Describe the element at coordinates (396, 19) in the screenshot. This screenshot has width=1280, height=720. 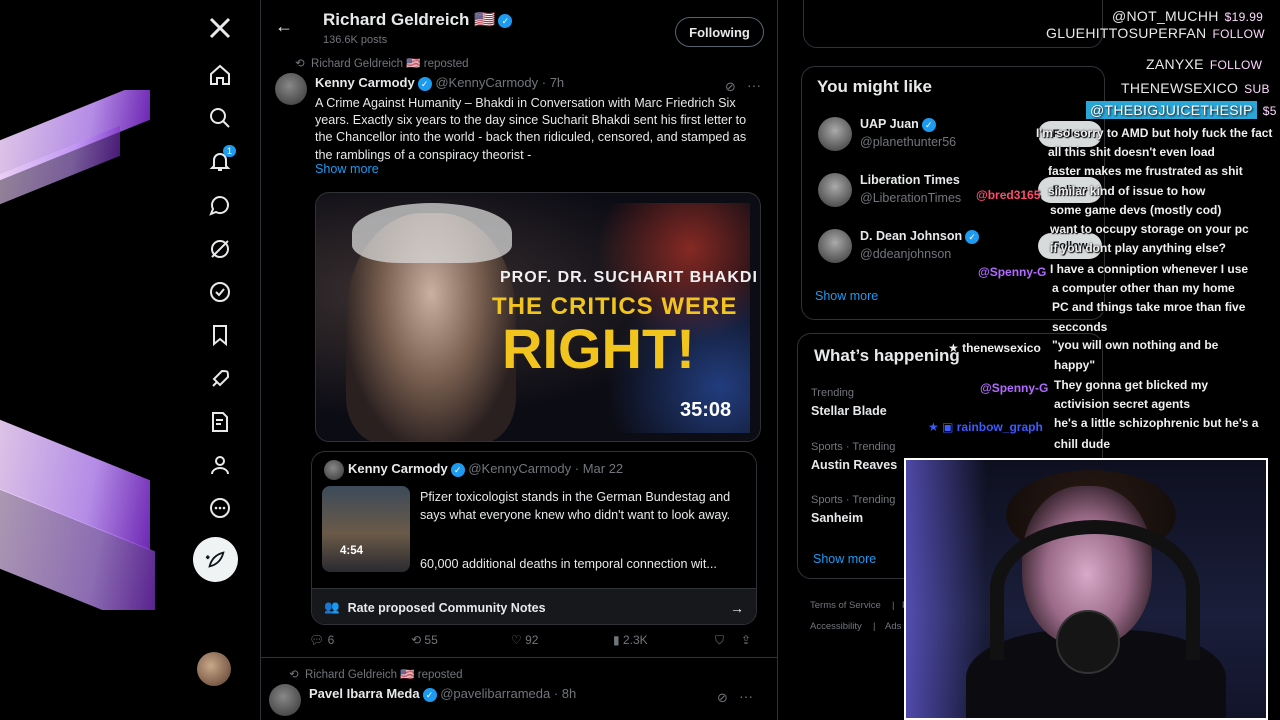
I see `profile-name-text: Richard Geldreich` at that location.